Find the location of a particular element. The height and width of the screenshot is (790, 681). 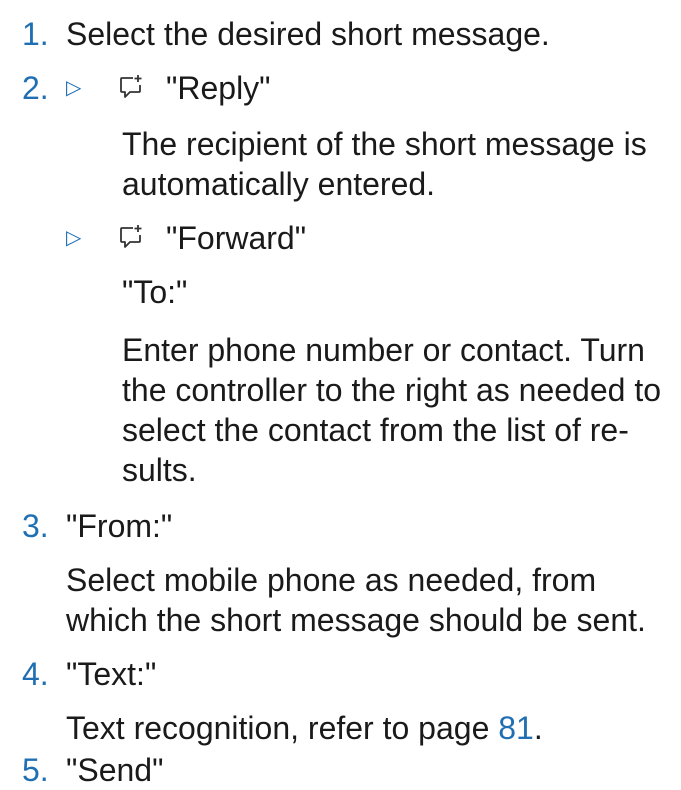

reply-description: automatically entered. is located at coordinates (279, 184).